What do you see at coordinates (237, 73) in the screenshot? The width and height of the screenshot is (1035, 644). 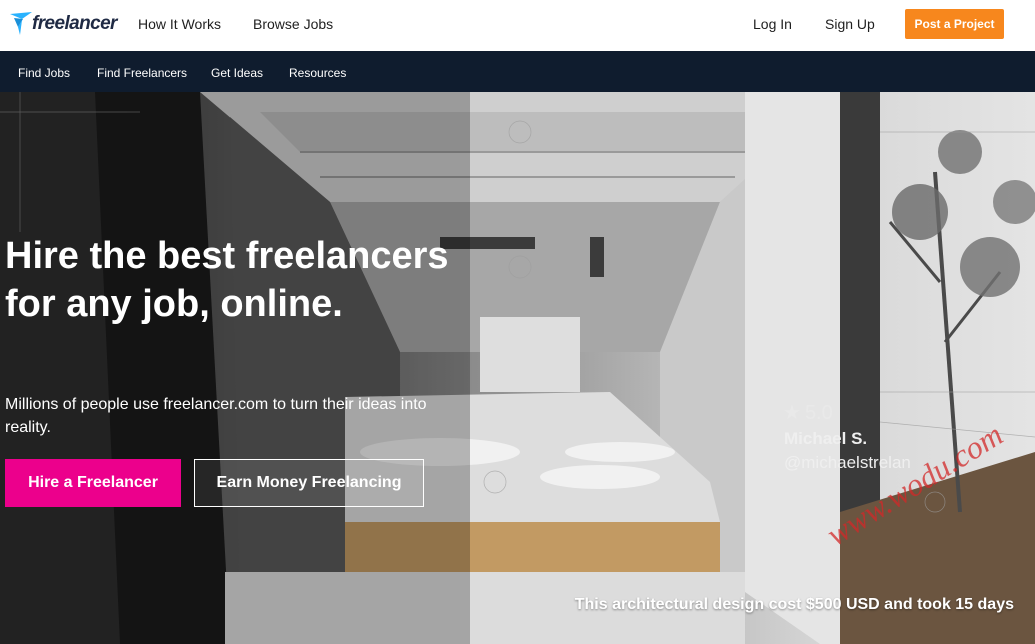 I see `subnav-get-ideas: Get Ideas` at bounding box center [237, 73].